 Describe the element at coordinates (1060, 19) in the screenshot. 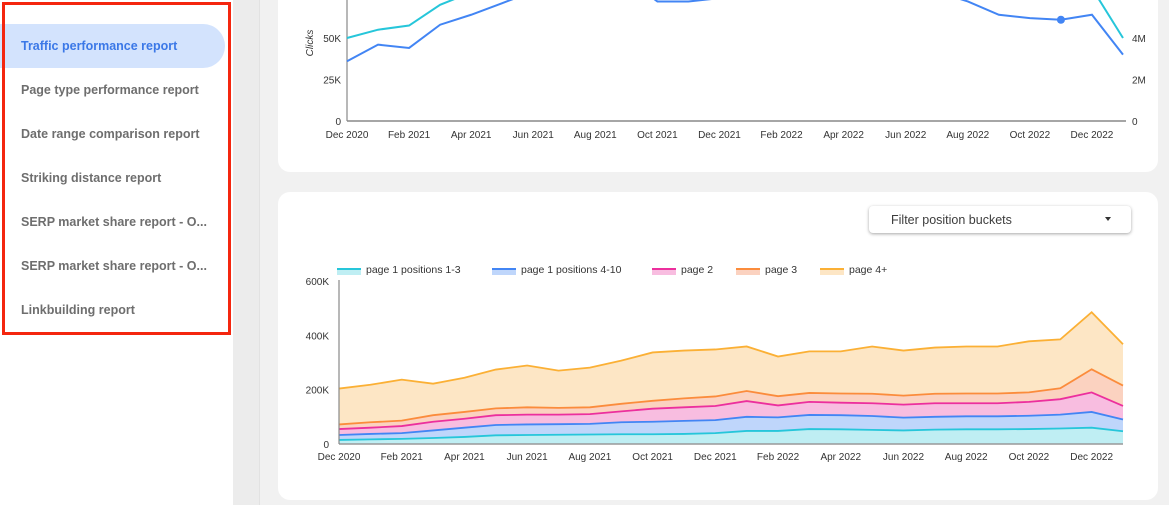

I see `clicks-highlight-point` at that location.